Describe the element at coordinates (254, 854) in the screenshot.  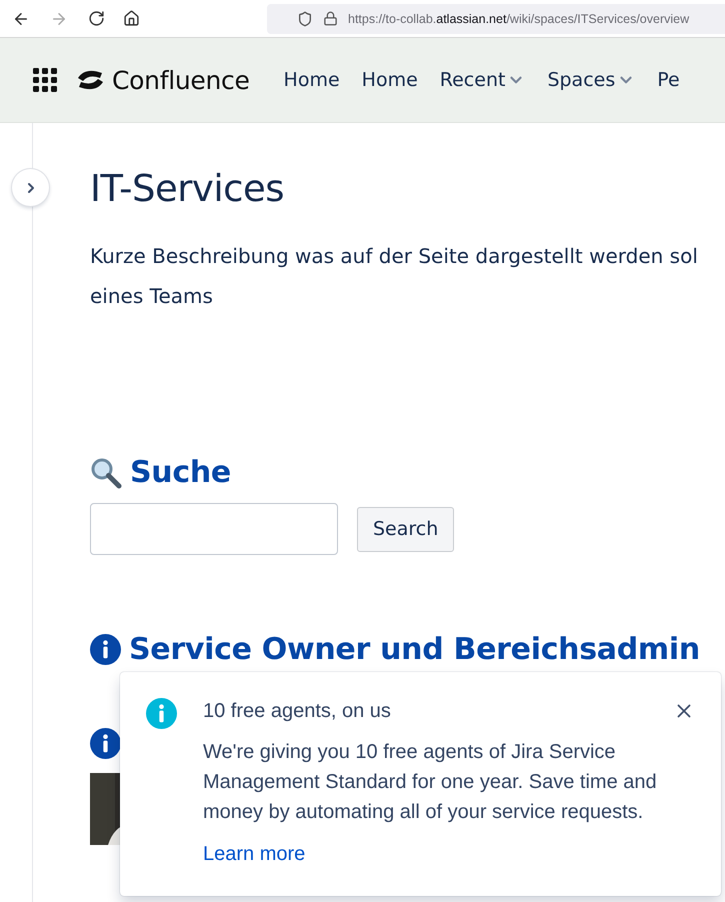
I see `learn-more-link: Learn more` at that location.